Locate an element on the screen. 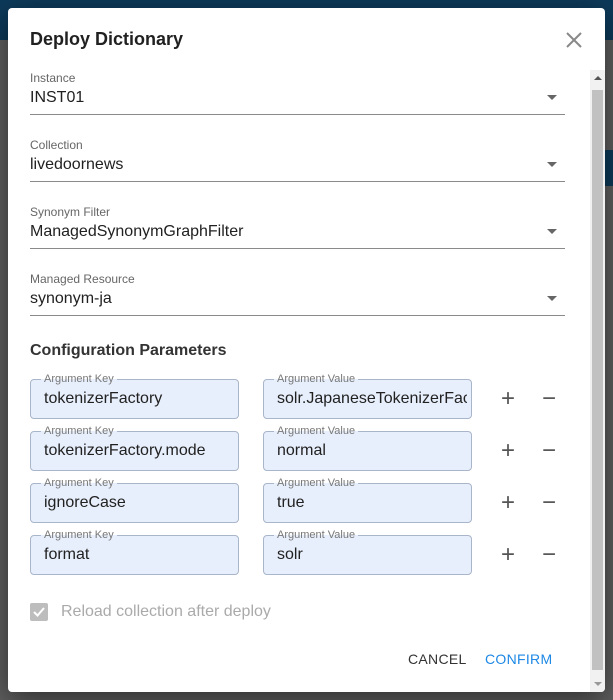 The image size is (613, 700). argument-key-input: Argument Key ignoreCase is located at coordinates (134, 499).